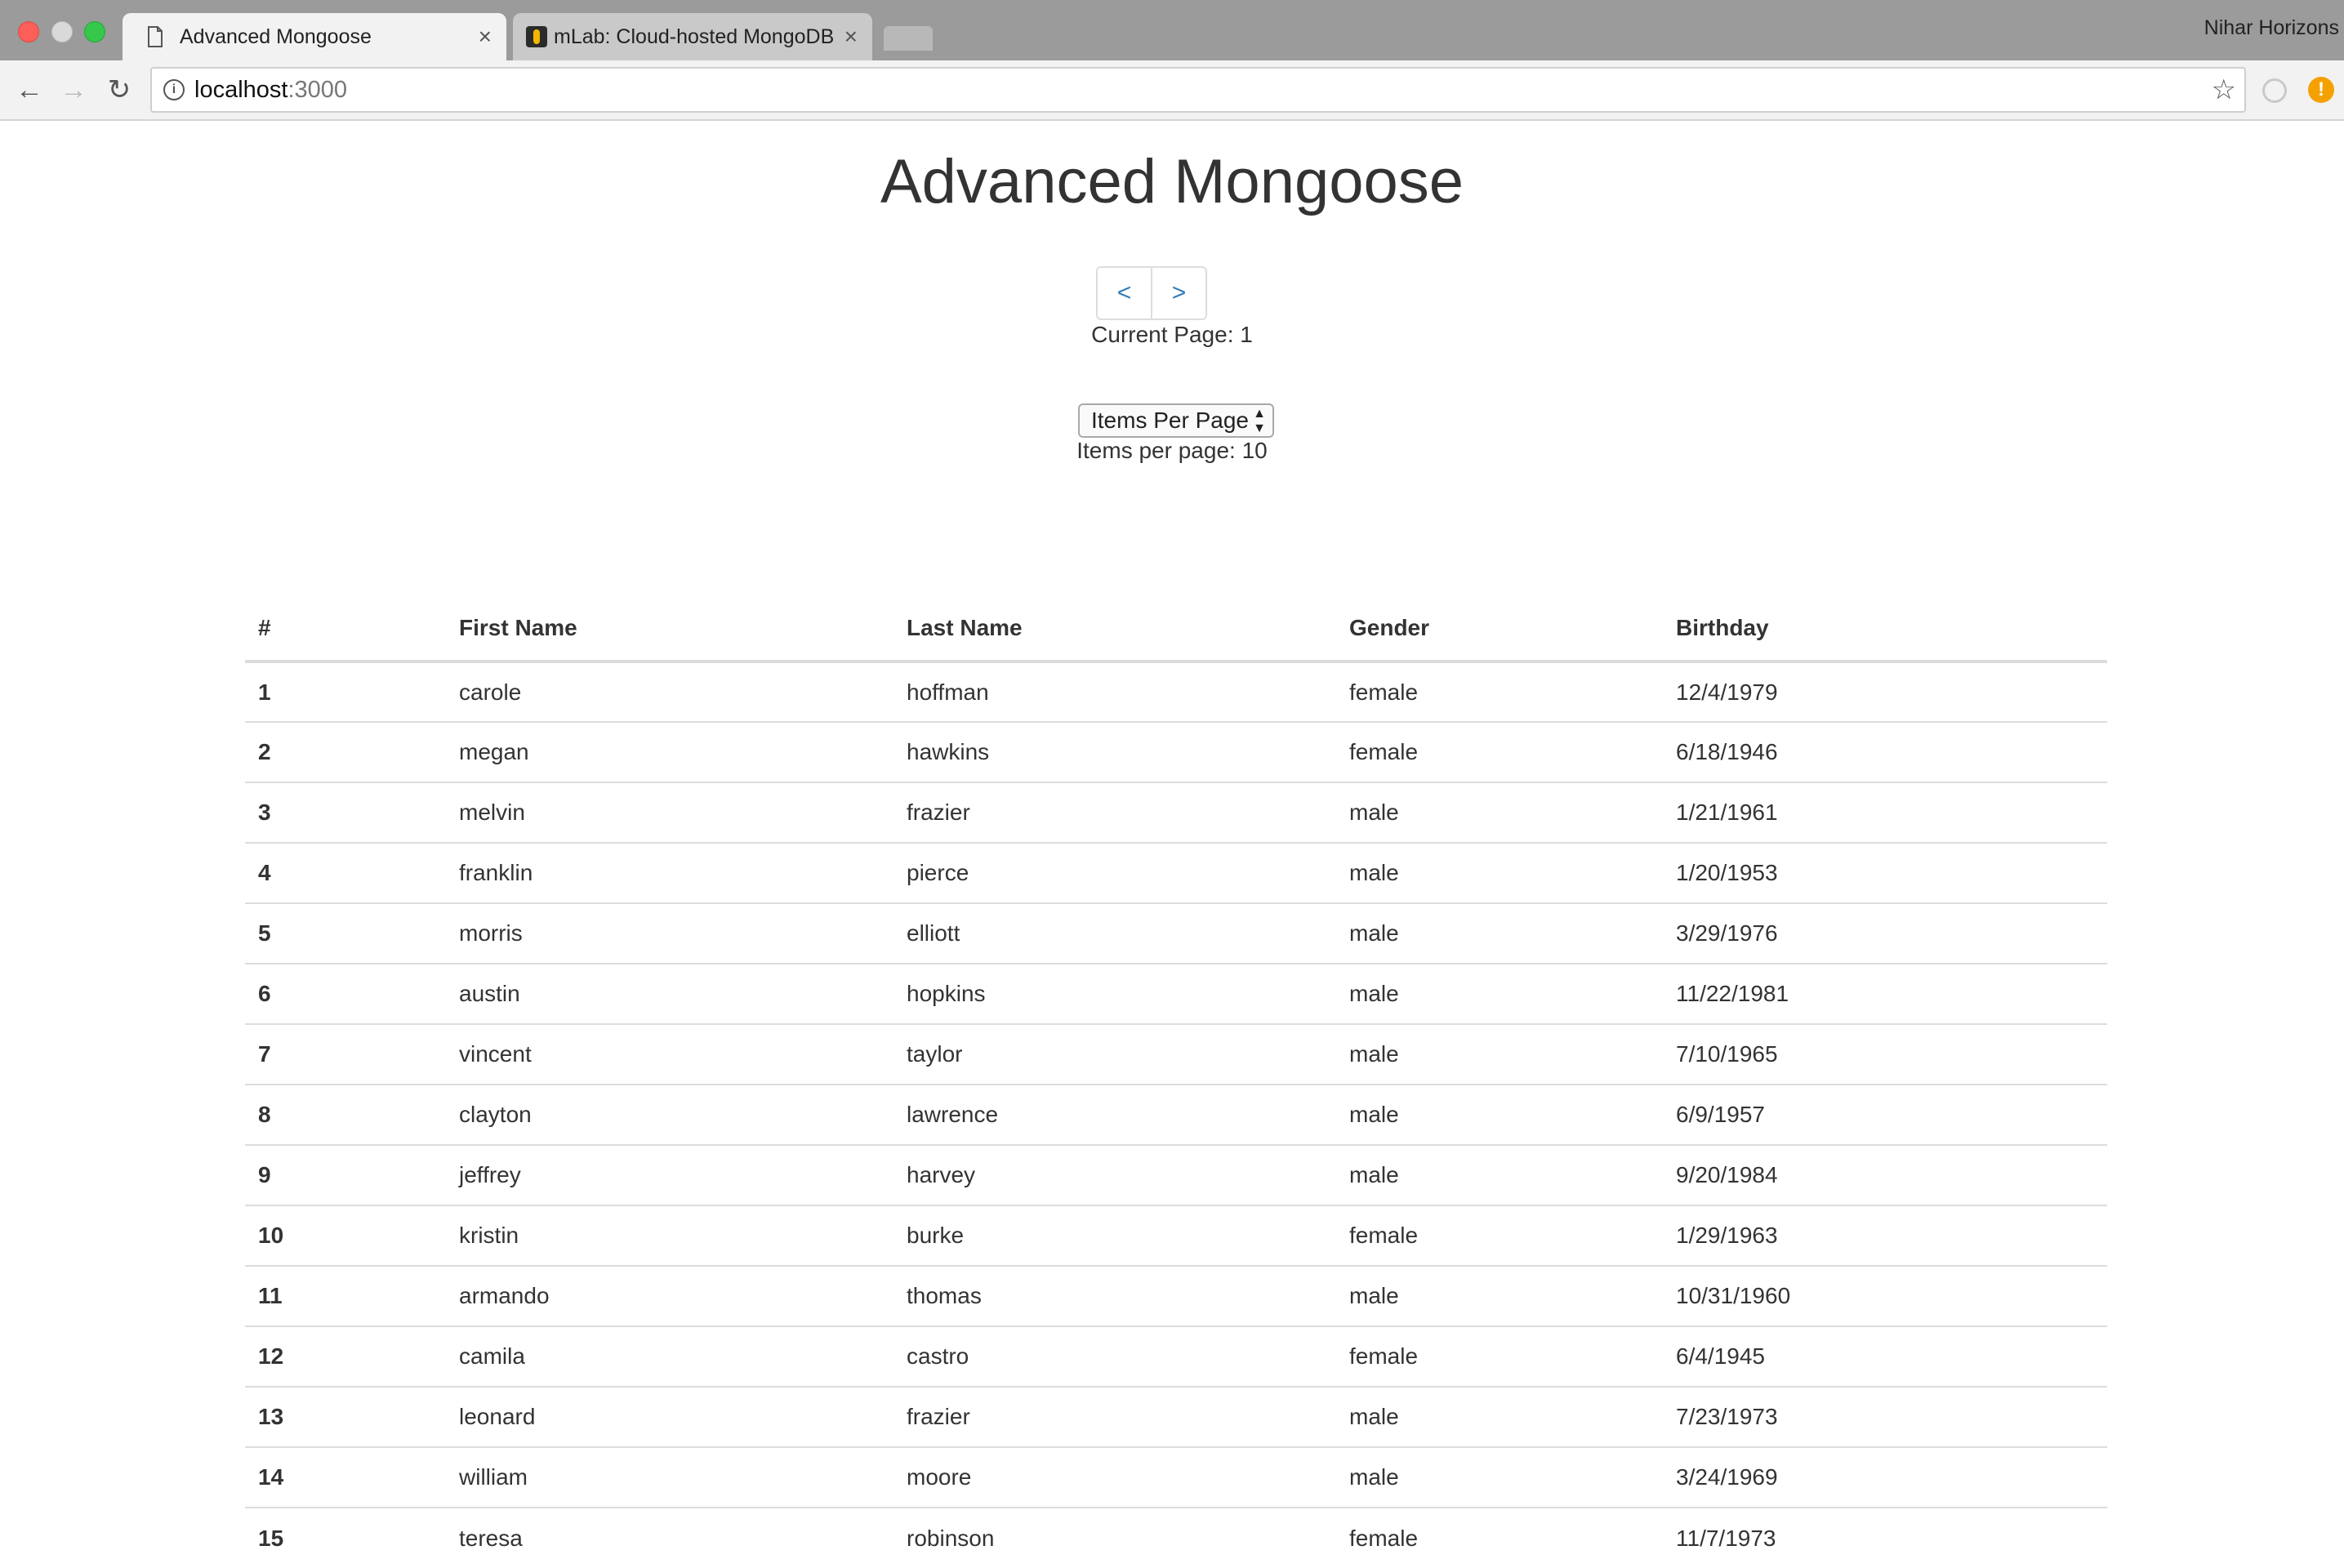 This screenshot has height=1568, width=2344. I want to click on table-row: 10 kristin burke female 1/29/1963, so click(1176, 1235).